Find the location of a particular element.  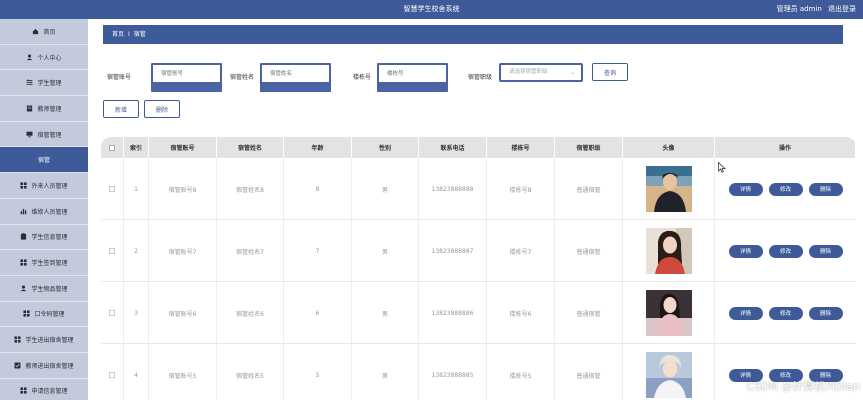

column-header: 操作 is located at coordinates (785, 147).